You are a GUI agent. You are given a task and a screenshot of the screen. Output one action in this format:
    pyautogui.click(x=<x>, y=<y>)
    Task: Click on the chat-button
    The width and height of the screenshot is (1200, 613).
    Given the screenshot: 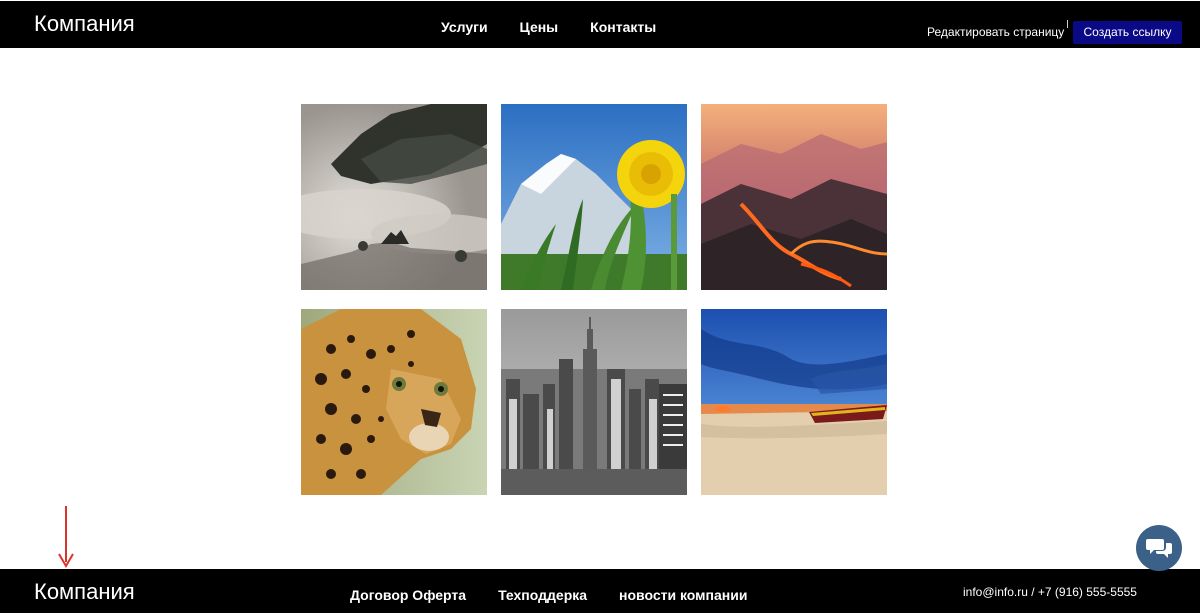 What is the action you would take?
    pyautogui.click(x=1159, y=548)
    